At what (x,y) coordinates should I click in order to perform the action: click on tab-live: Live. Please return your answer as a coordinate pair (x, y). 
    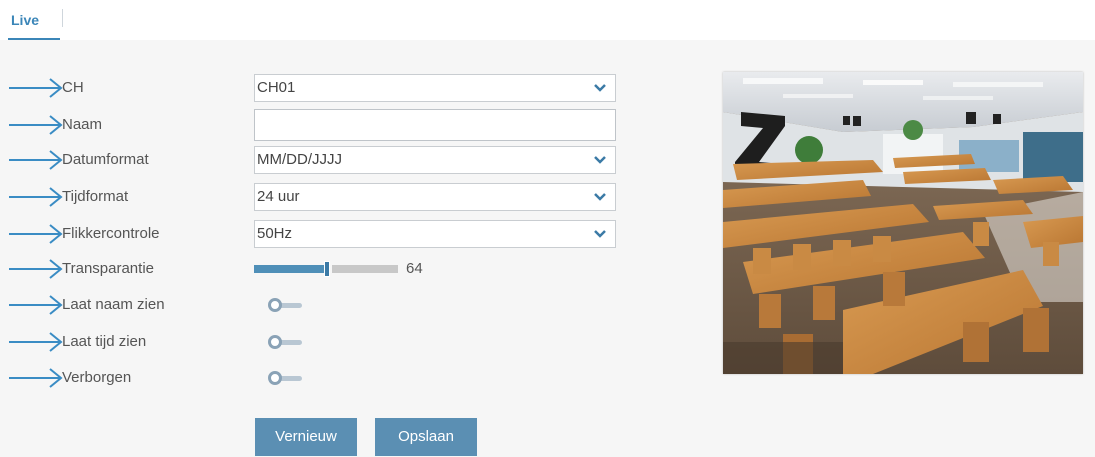
    Looking at the image, I should click on (34, 23).